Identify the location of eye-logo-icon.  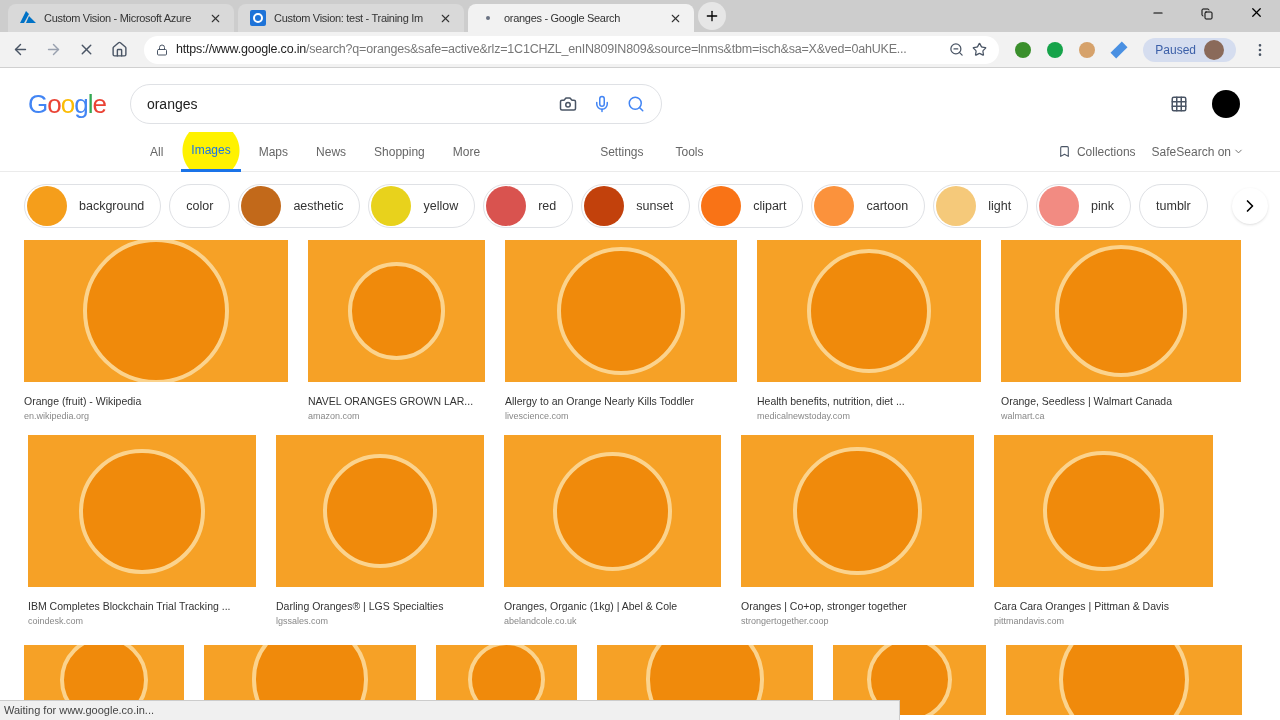
(258, 18).